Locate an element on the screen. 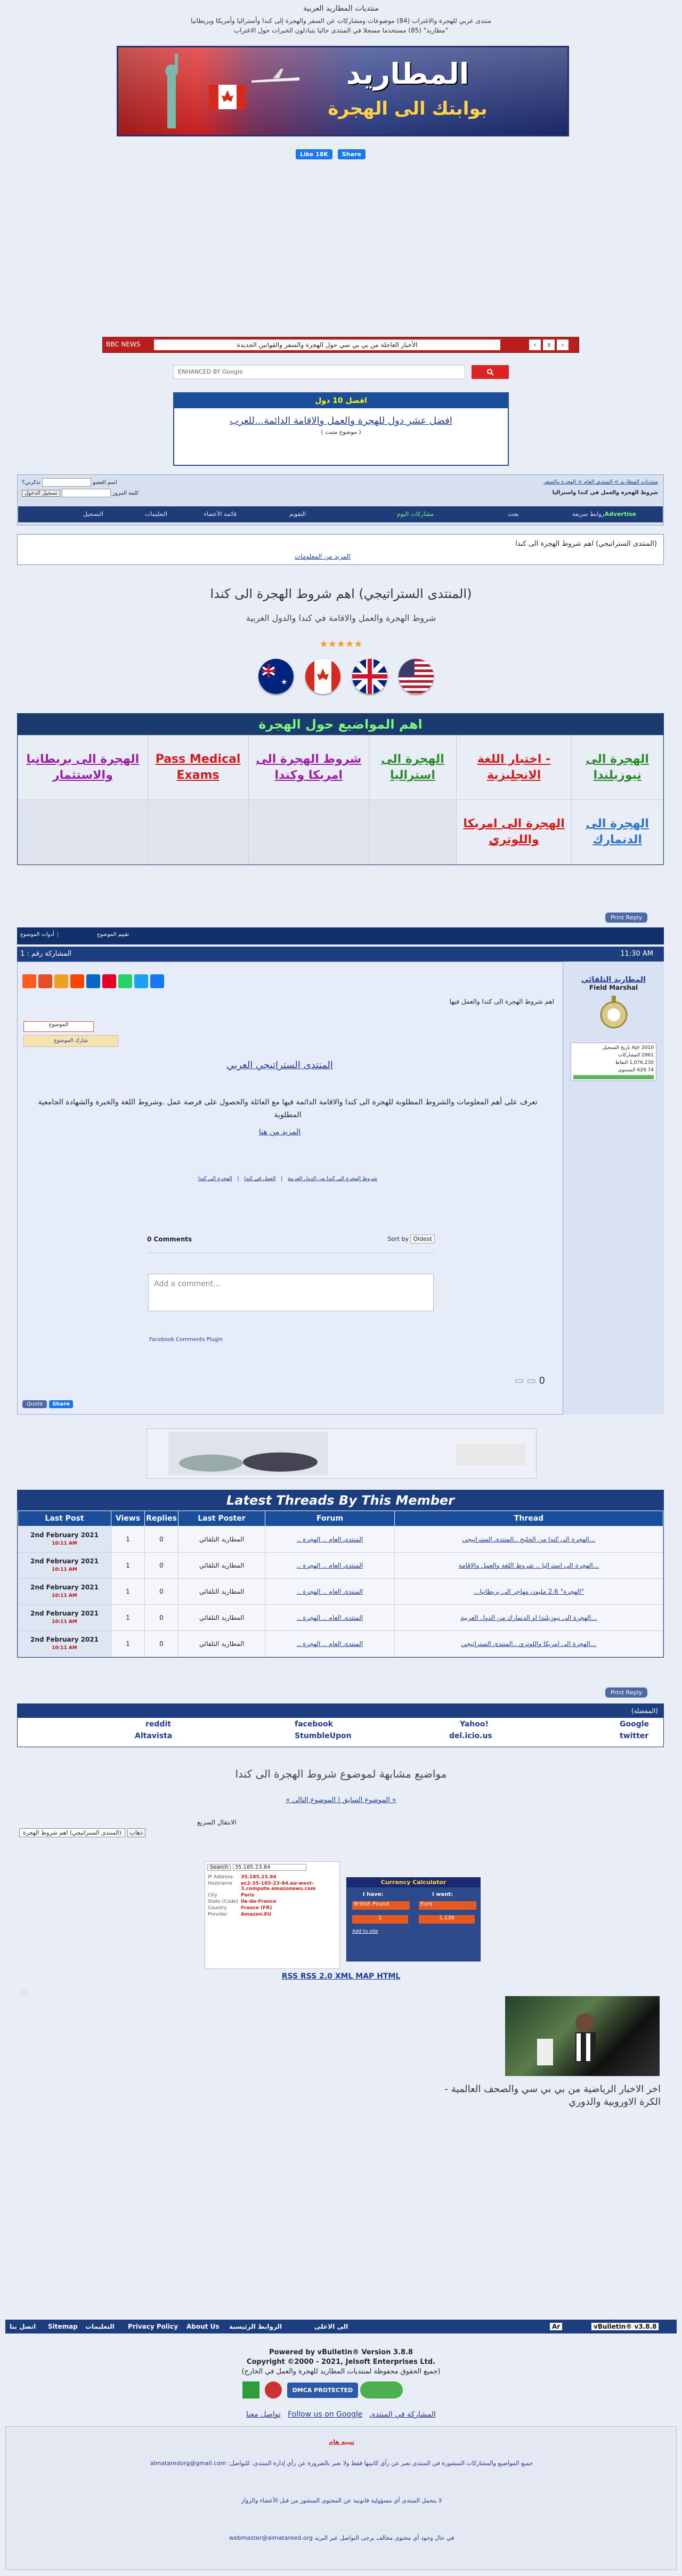  footer-link-about: About Us is located at coordinates (202, 2326).